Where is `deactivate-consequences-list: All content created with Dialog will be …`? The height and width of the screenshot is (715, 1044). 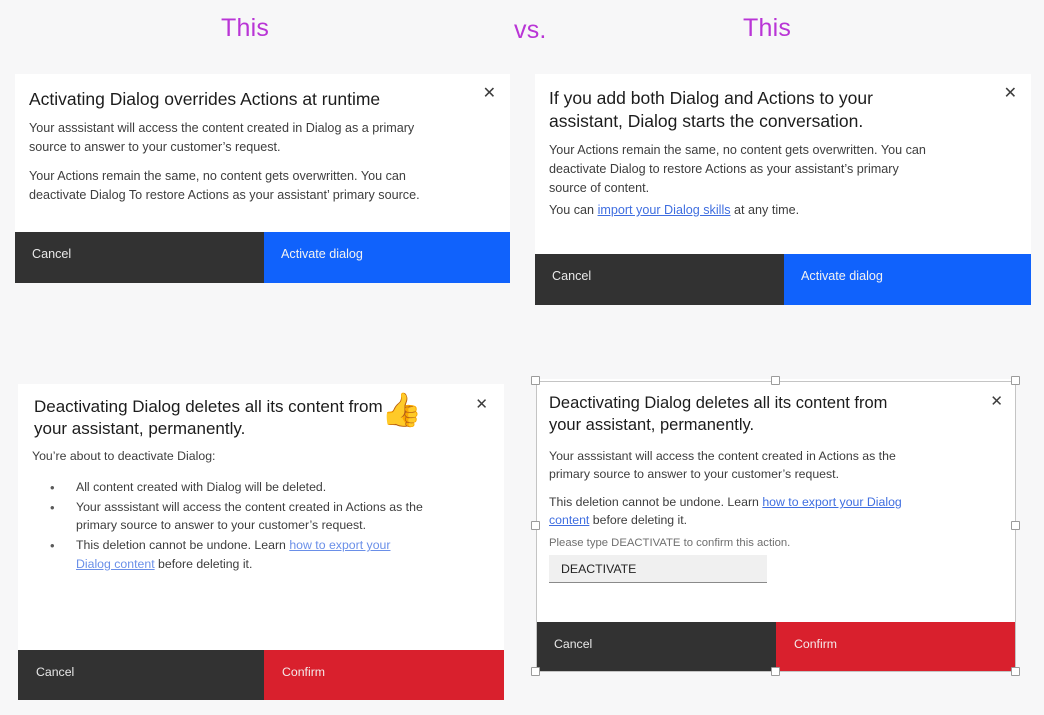 deactivate-consequences-list: All content created with Dialog will be … is located at coordinates (238, 526).